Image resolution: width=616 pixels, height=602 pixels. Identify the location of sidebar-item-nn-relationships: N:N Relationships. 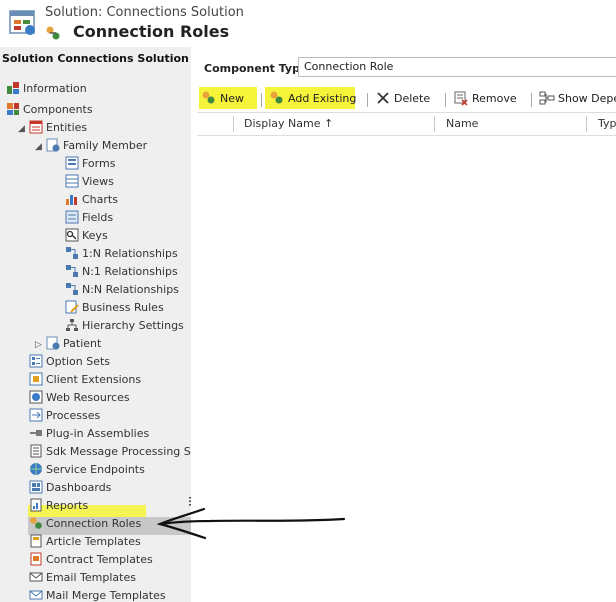
(122, 290).